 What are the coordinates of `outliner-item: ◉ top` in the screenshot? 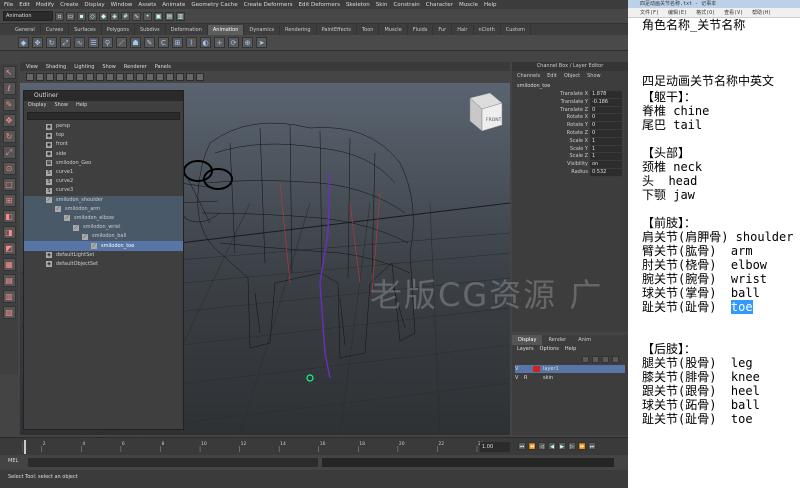 It's located at (103, 135).